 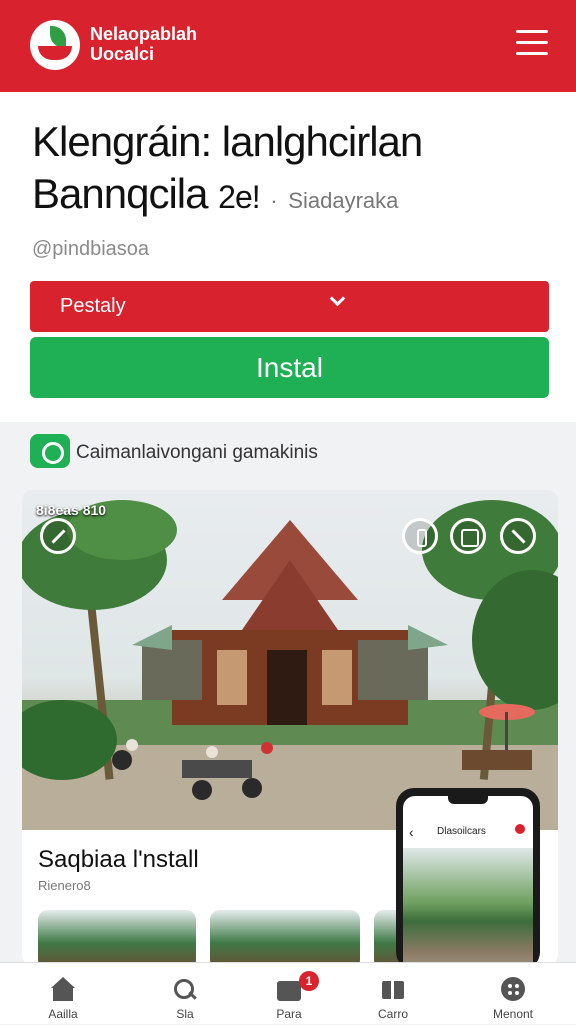 What do you see at coordinates (520, 829) in the screenshot?
I see `profile-icon` at bounding box center [520, 829].